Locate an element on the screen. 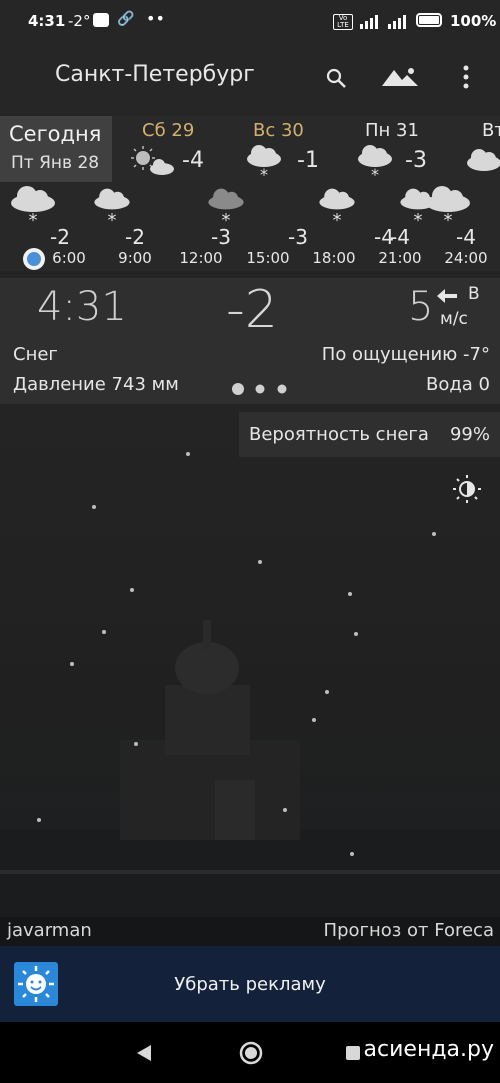  remove-ads-label: Убрать рекламу is located at coordinates (250, 984).